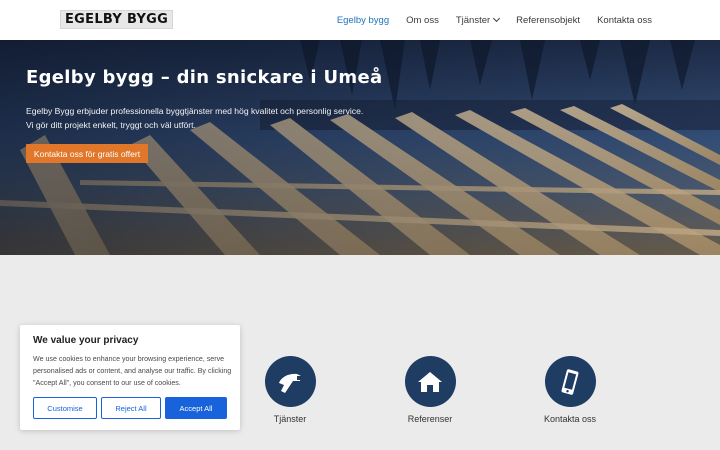 Image resolution: width=720 pixels, height=450 pixels. What do you see at coordinates (570, 381) in the screenshot?
I see `phone-icon` at bounding box center [570, 381].